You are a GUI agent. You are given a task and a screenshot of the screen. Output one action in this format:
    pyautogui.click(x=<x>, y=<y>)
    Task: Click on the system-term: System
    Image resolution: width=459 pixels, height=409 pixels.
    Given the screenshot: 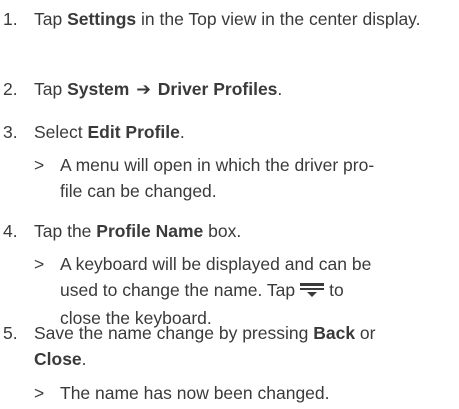 What is the action you would take?
    pyautogui.click(x=98, y=89)
    